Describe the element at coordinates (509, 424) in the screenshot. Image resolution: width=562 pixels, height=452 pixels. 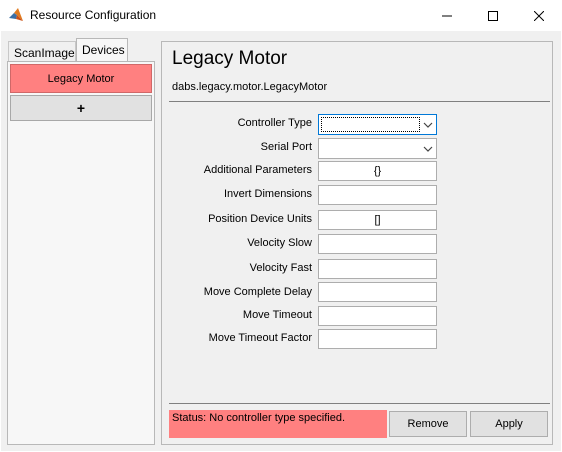
I see `apply-button: Apply` at that location.